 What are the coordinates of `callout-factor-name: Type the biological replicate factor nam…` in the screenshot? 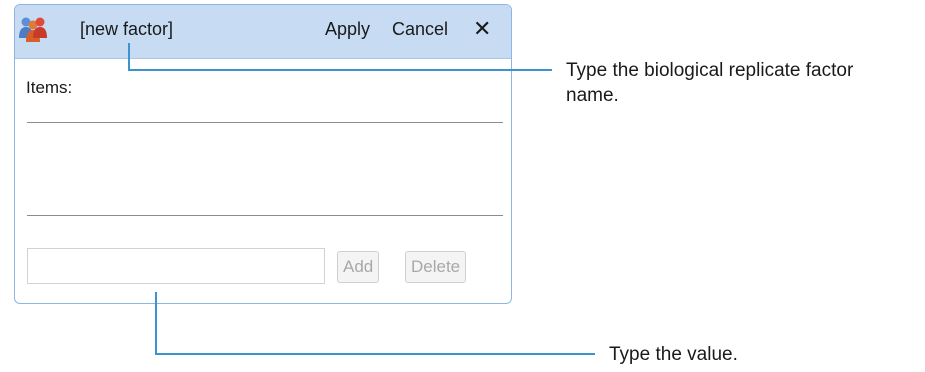 It's located at (709, 83).